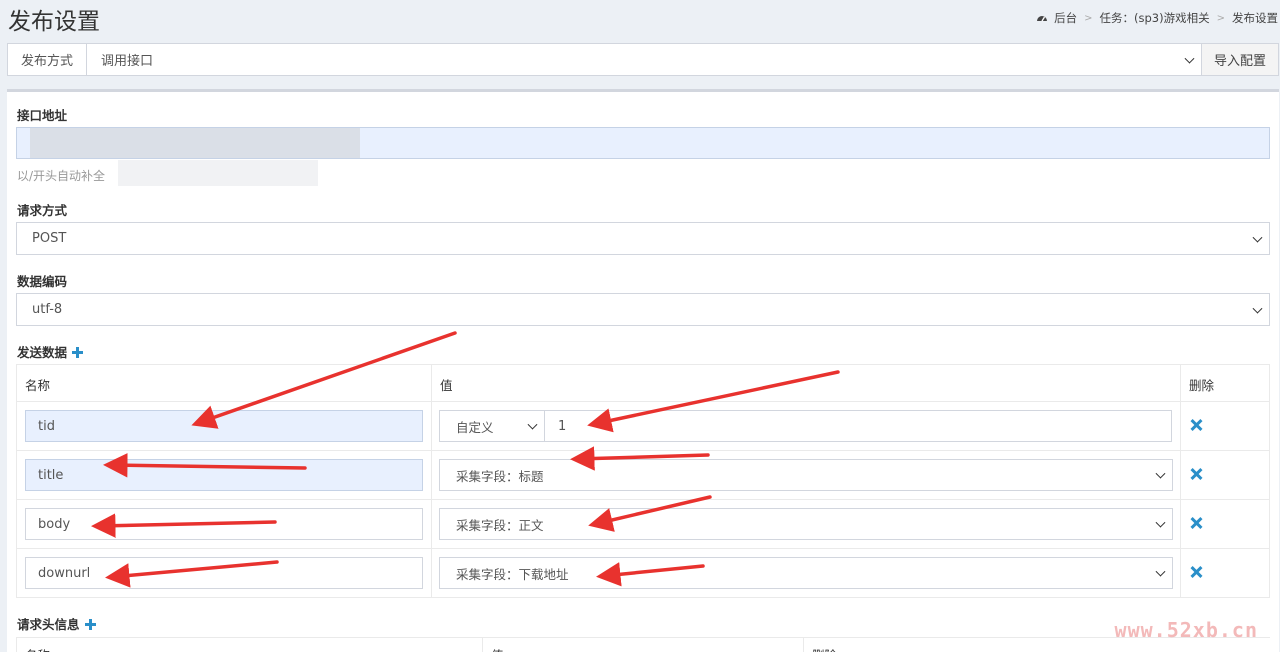  I want to click on column-header-value: 值, so click(446, 385).